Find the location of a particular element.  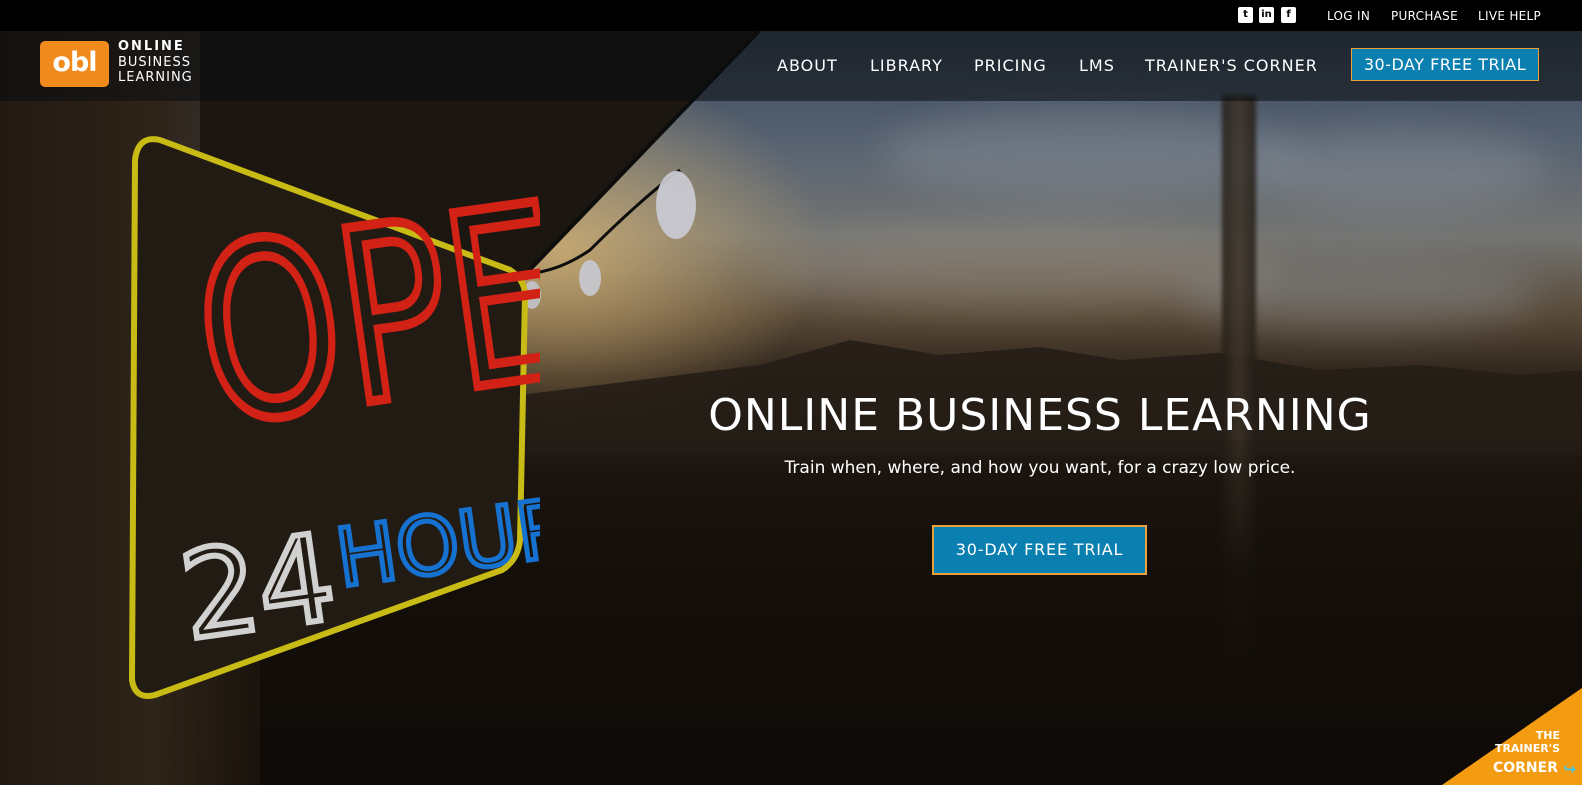

nav-library: LIBRARY is located at coordinates (906, 65).